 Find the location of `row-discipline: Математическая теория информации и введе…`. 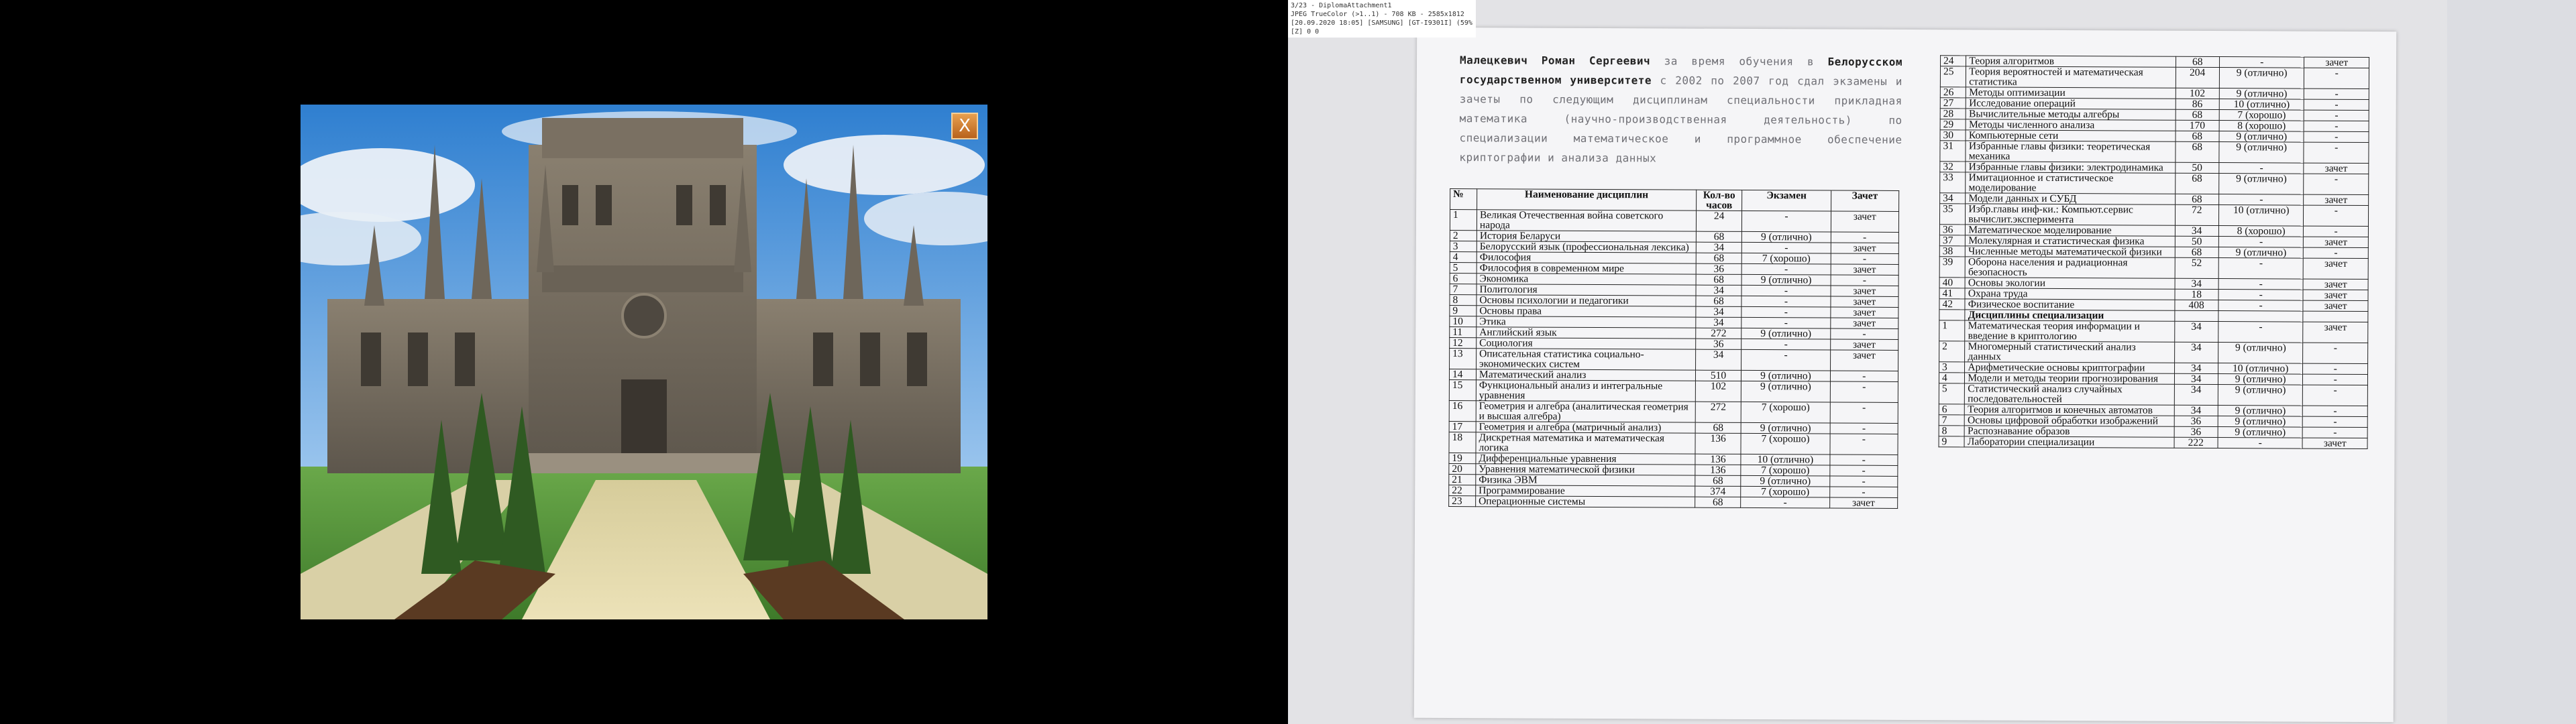

row-discipline: Математическая теория информации и введе… is located at coordinates (2070, 331).